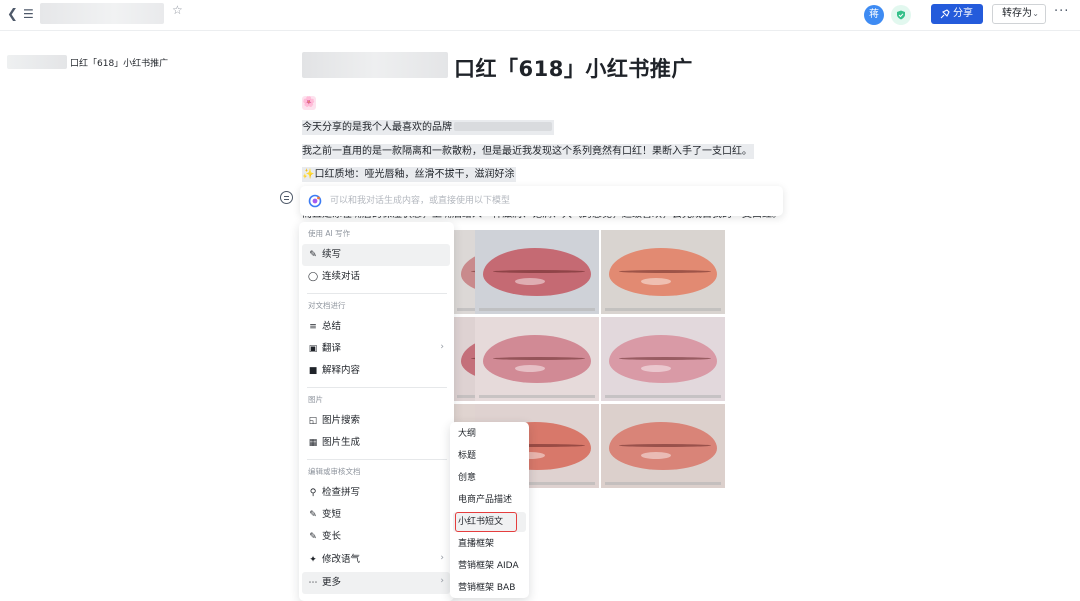  What do you see at coordinates (489, 500) in the screenshot?
I see `submenu-item: 电商产品描述` at bounding box center [489, 500].